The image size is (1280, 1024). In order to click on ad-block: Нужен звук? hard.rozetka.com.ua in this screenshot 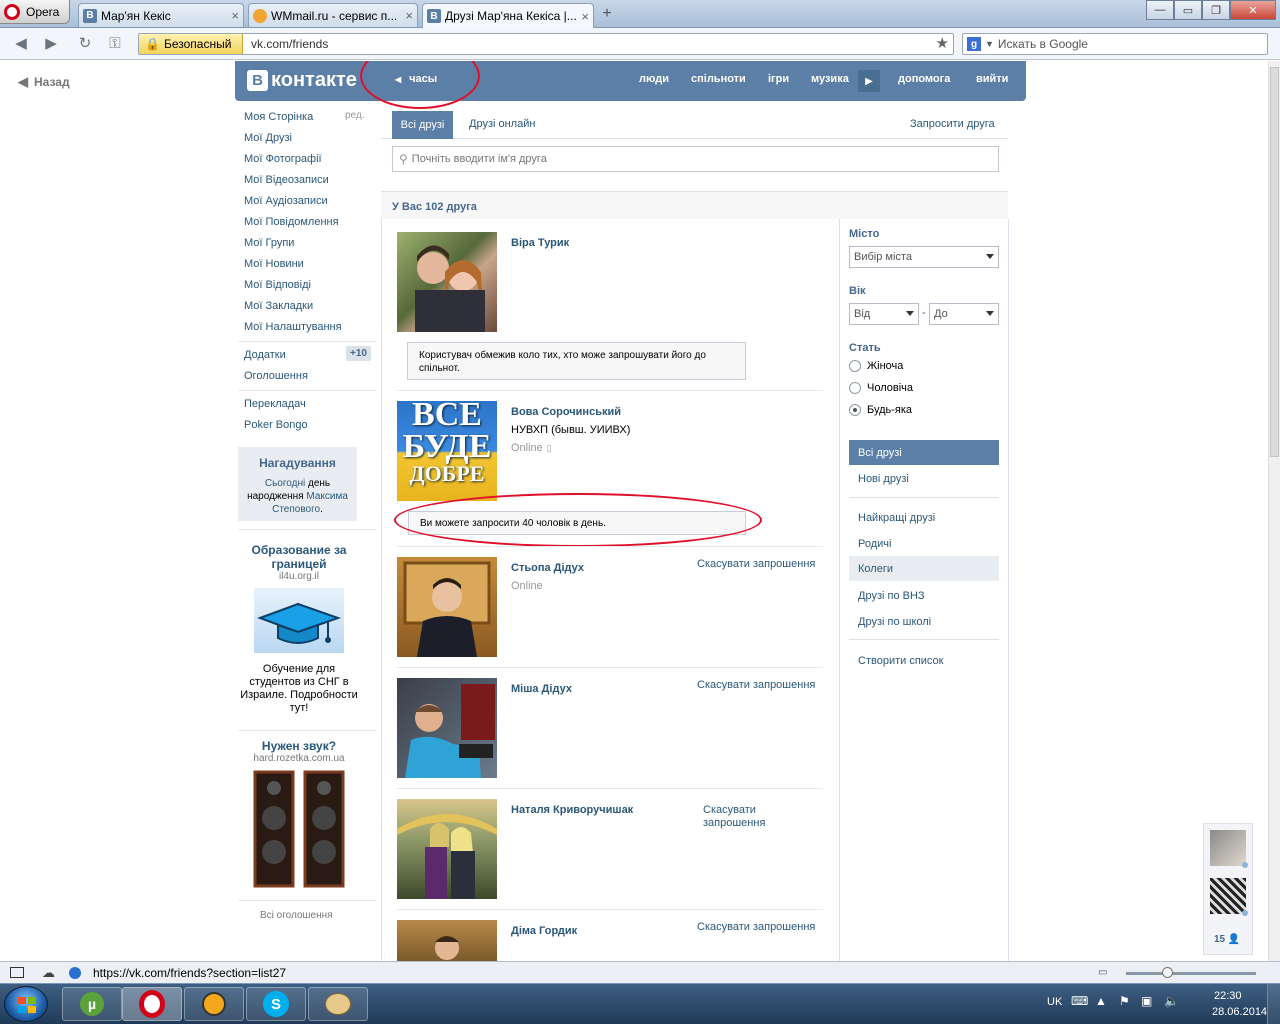, I will do `click(299, 813)`.